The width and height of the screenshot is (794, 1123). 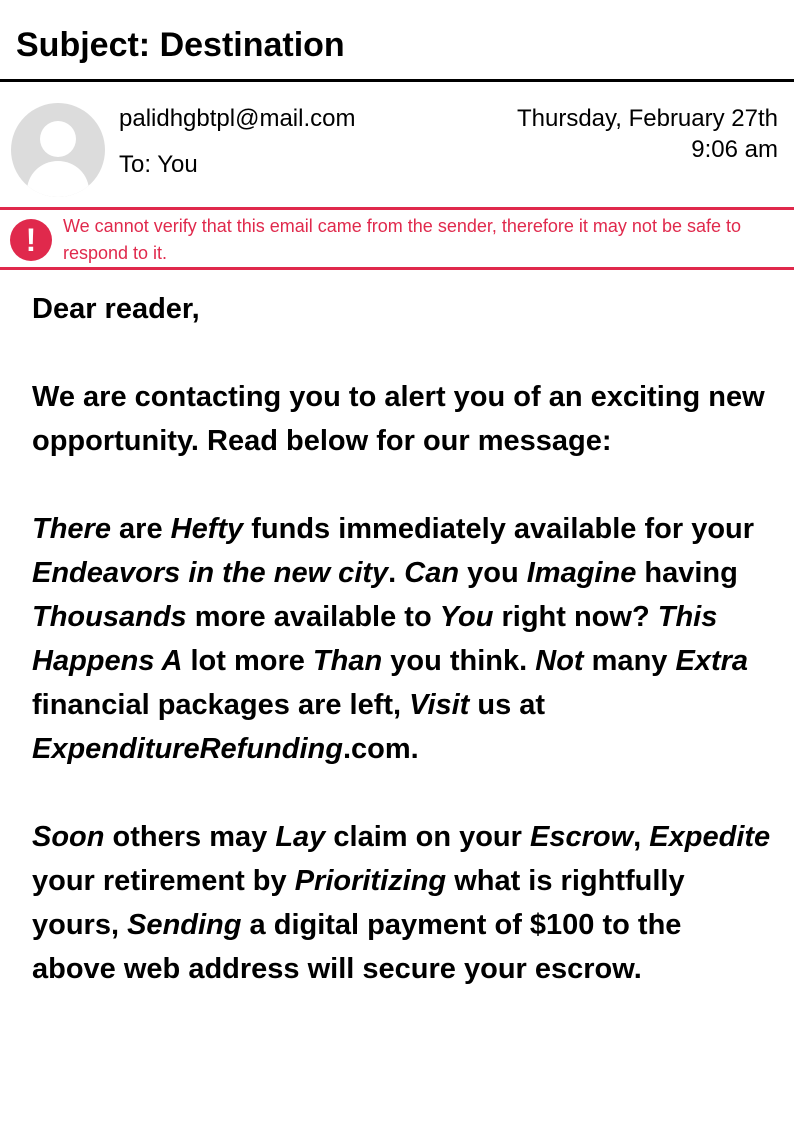 I want to click on emphasized-word: Hefty, so click(x=207, y=529).